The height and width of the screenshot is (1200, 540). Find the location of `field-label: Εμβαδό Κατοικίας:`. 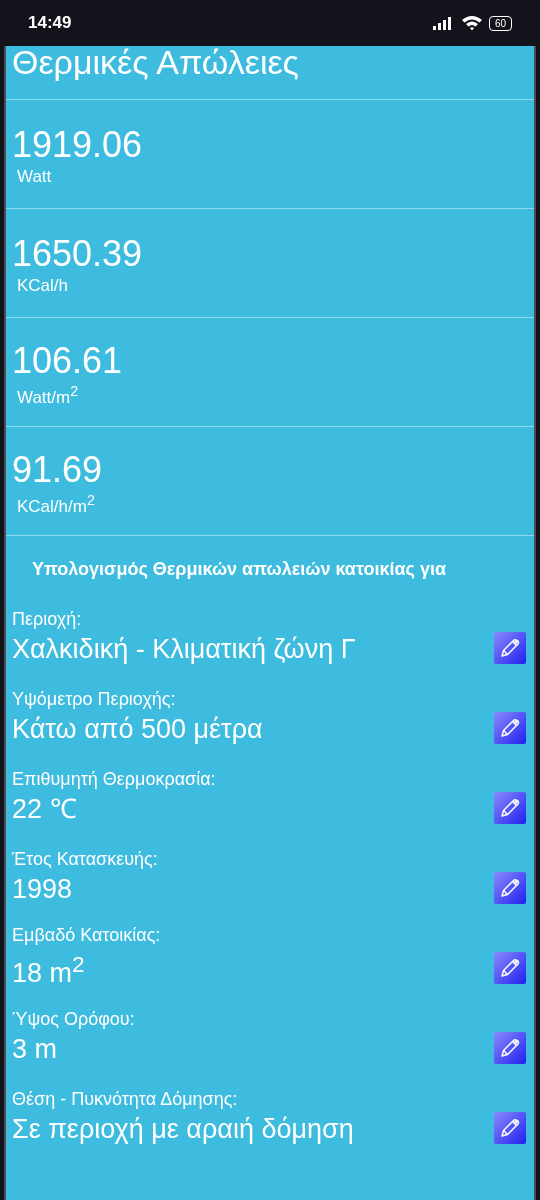

field-label: Εμβαδό Κατοικίας: is located at coordinates (86, 935).